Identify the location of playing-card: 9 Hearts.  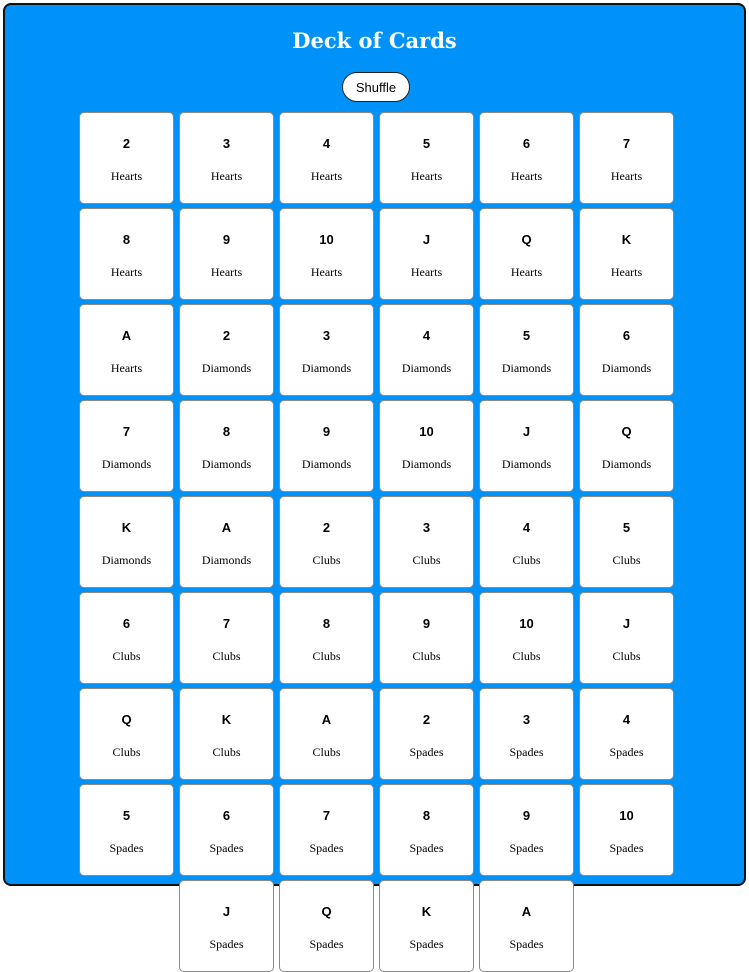
(226, 254).